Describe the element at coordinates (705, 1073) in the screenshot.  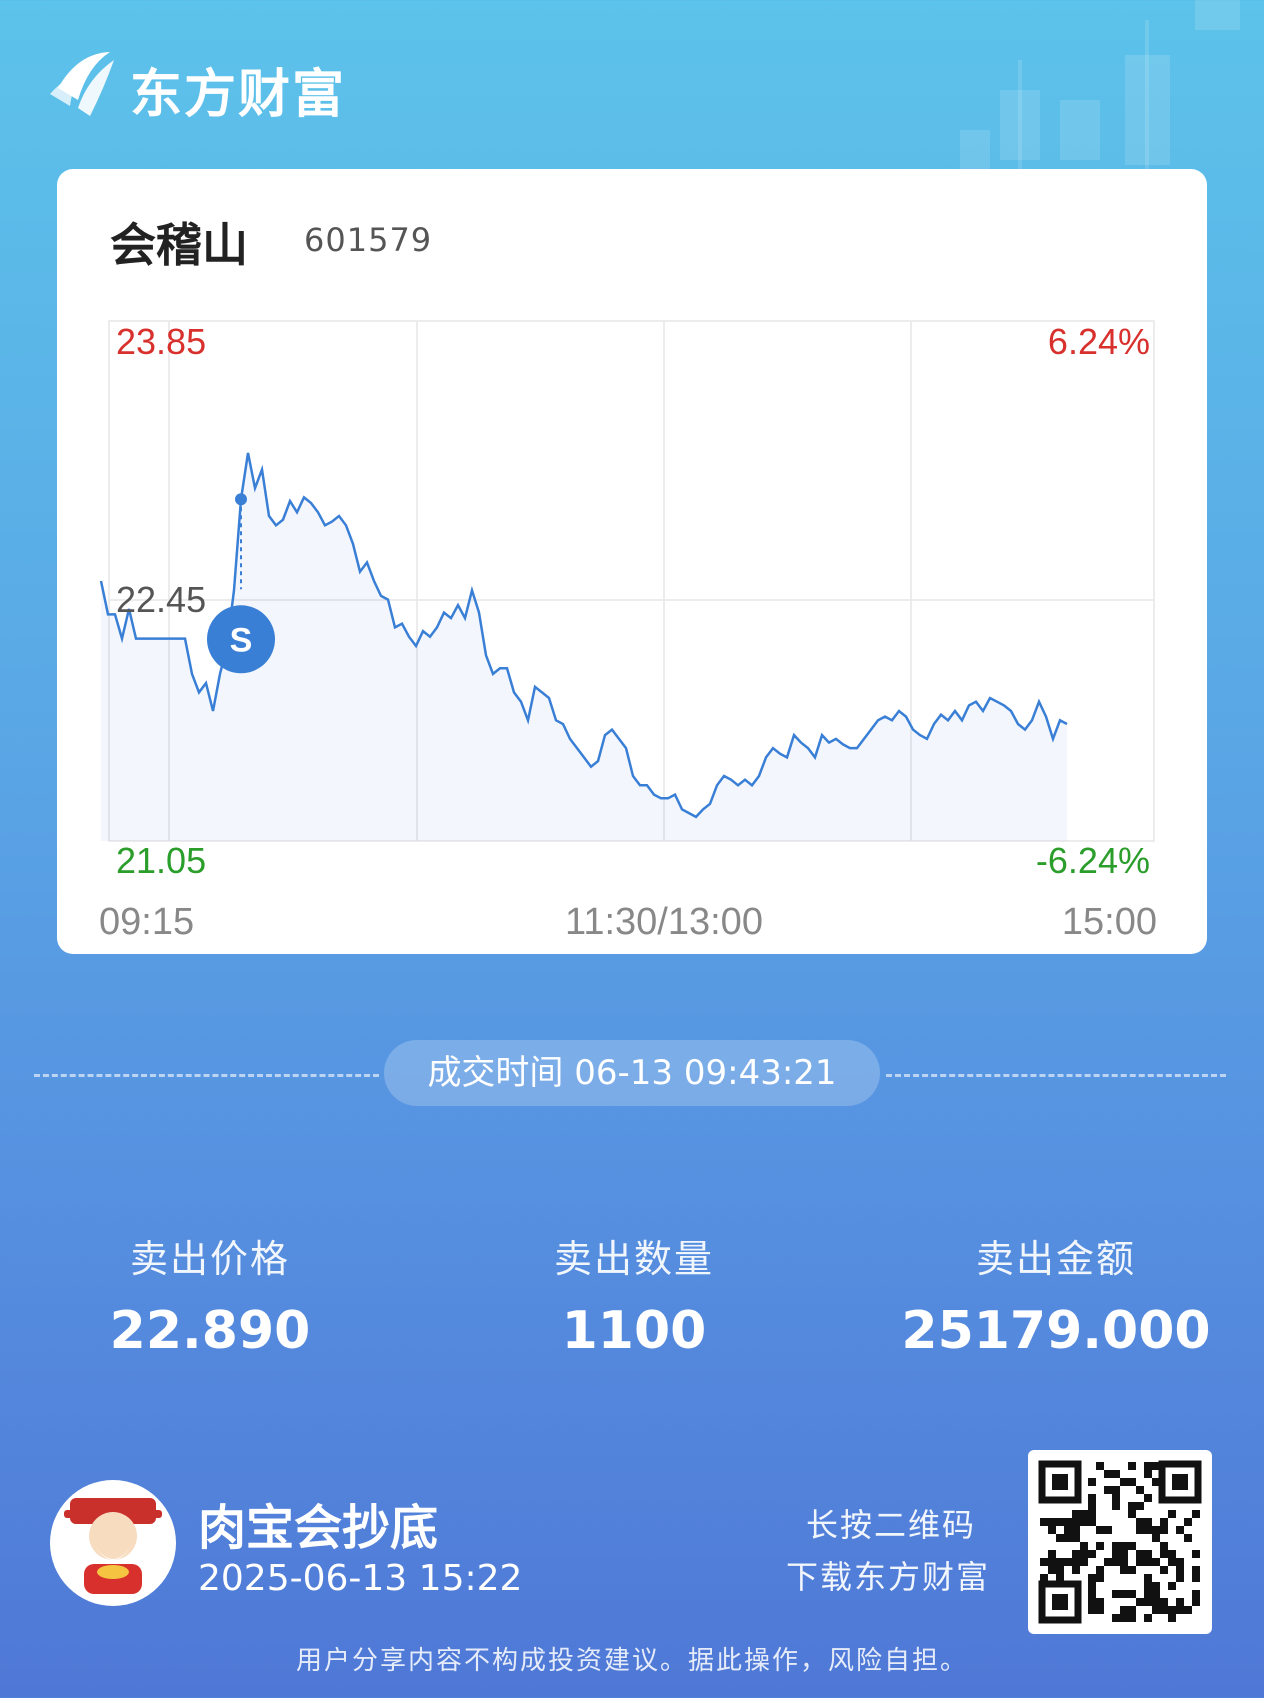
I see `trade-time-value: 06-13 09:43:21` at that location.